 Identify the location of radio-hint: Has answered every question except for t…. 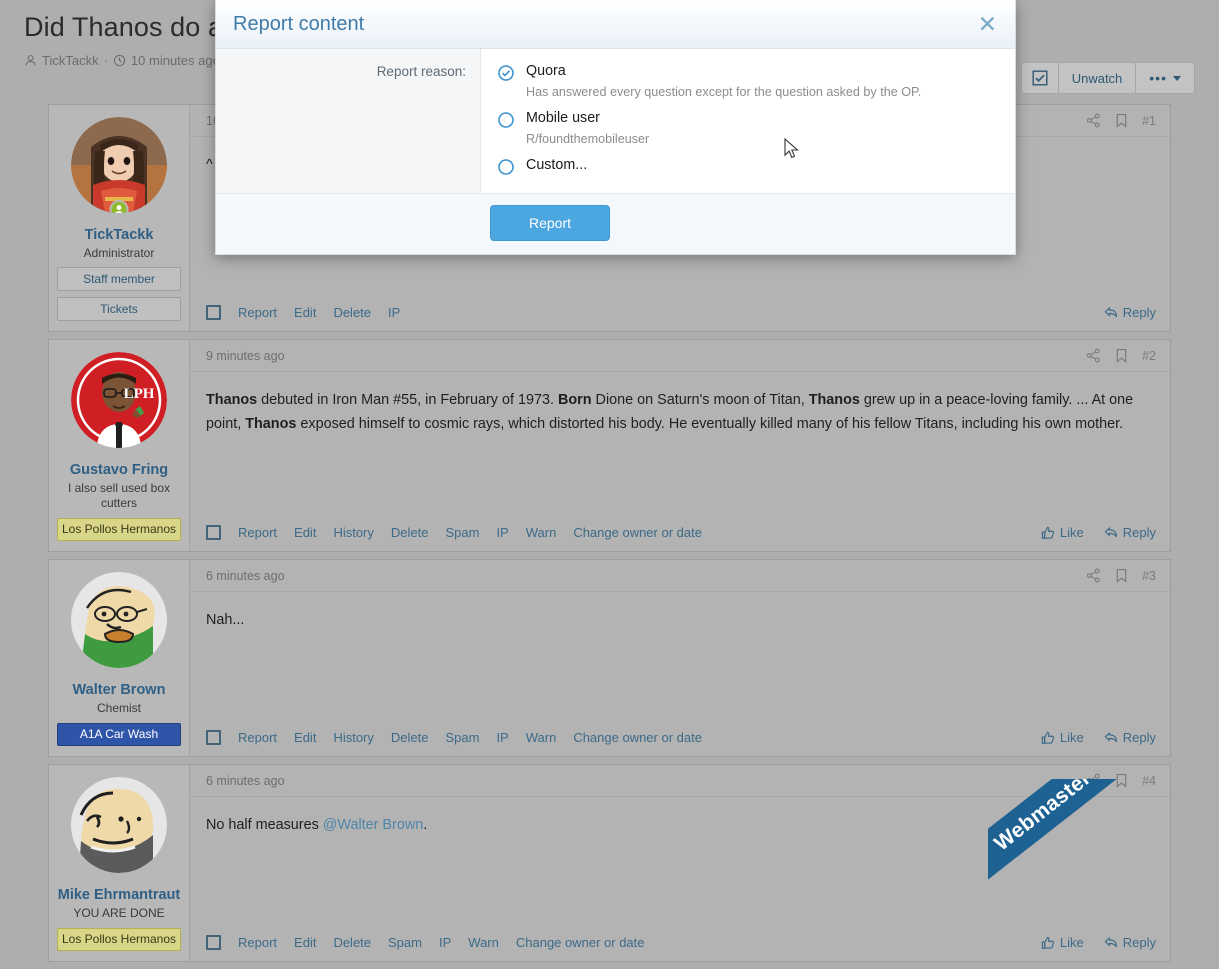
(723, 92).